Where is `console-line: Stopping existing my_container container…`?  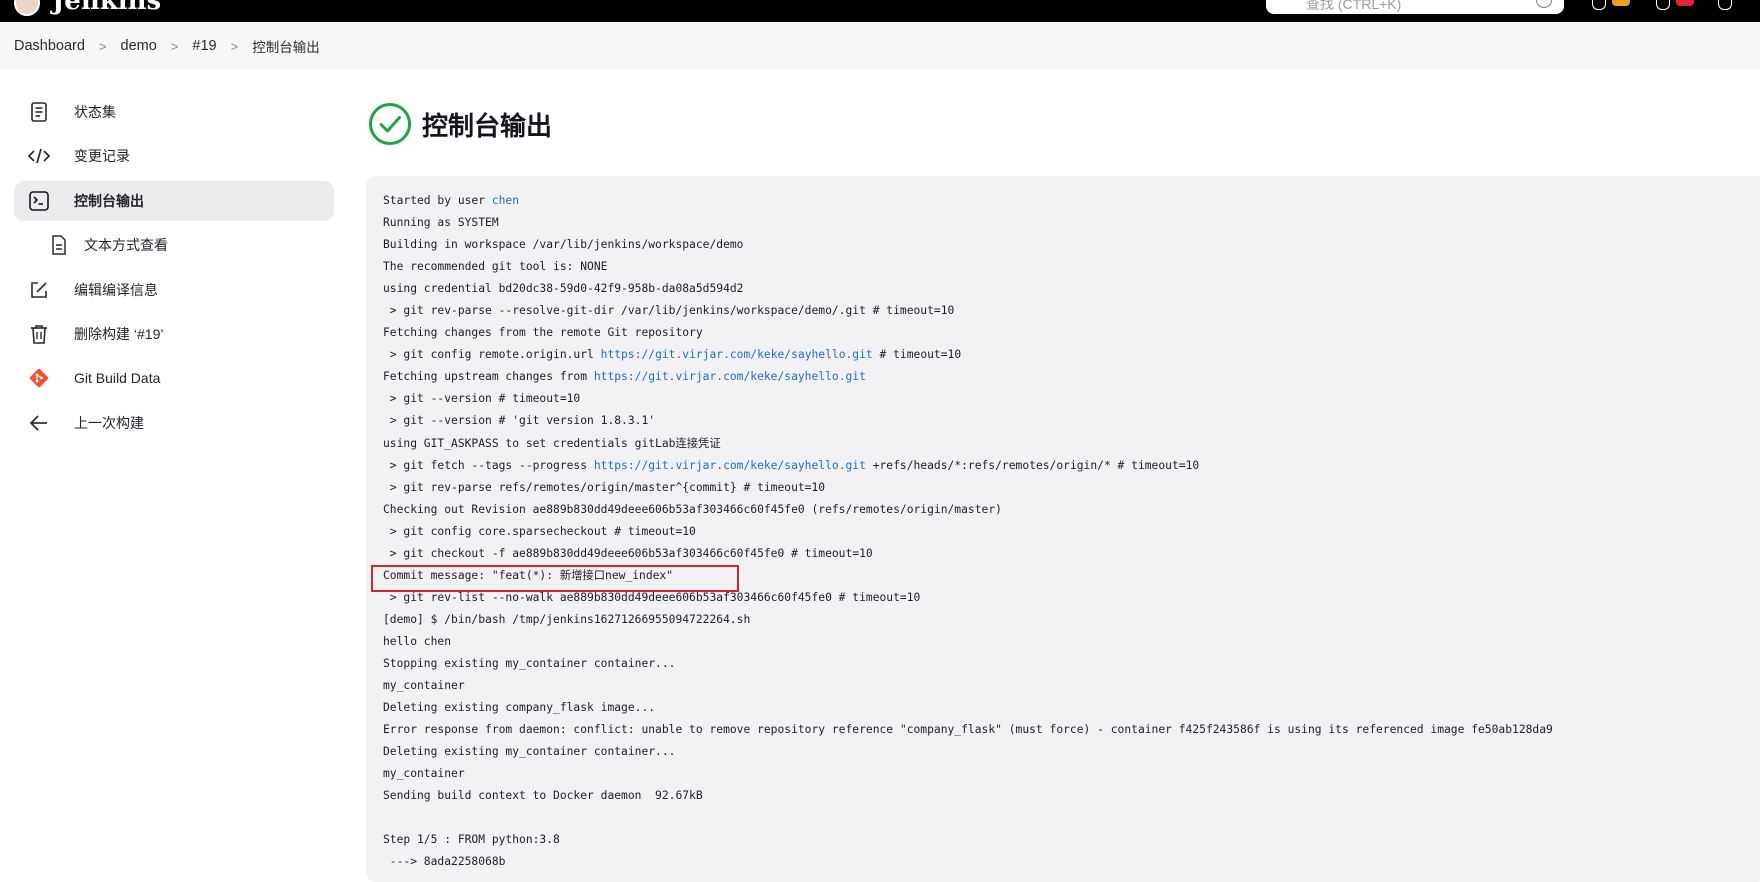
console-line: Stopping existing my_container container… is located at coordinates (1071, 664).